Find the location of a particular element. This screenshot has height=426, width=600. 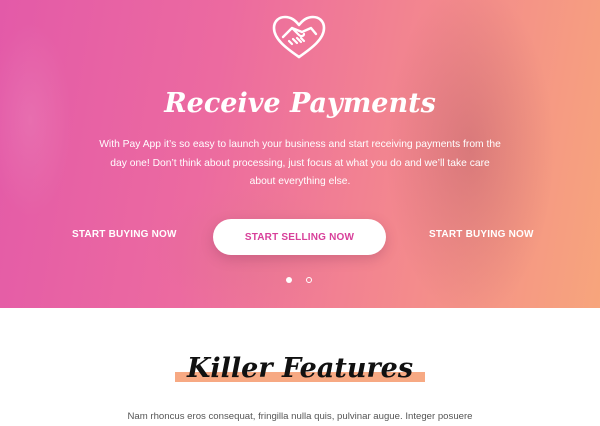

start-buying-link-left: START BUYING NOW is located at coordinates (124, 234).